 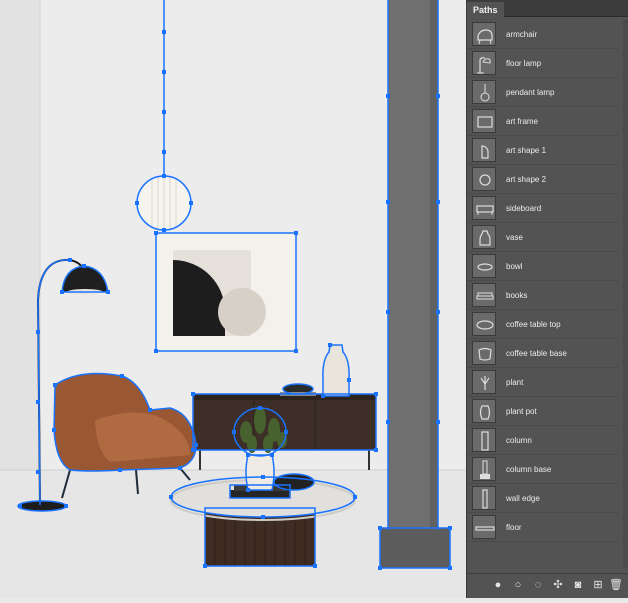 I want to click on path-item-label: wall edge, so click(x=523, y=498).